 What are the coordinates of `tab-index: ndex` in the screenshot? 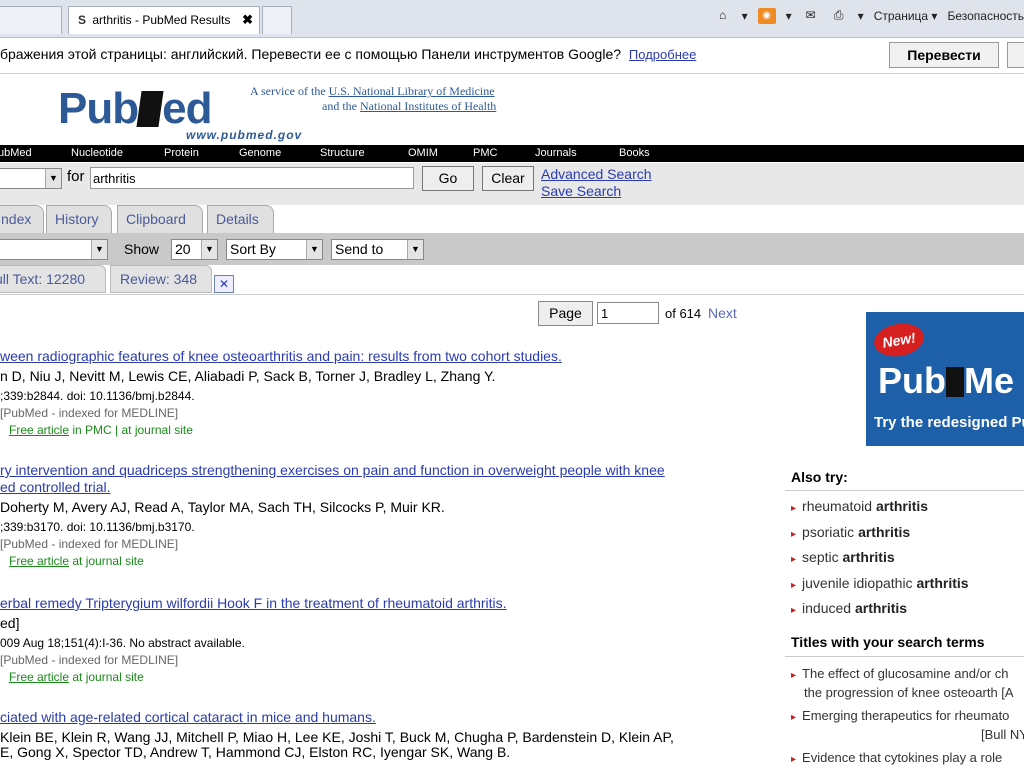 It's located at (22, 219).